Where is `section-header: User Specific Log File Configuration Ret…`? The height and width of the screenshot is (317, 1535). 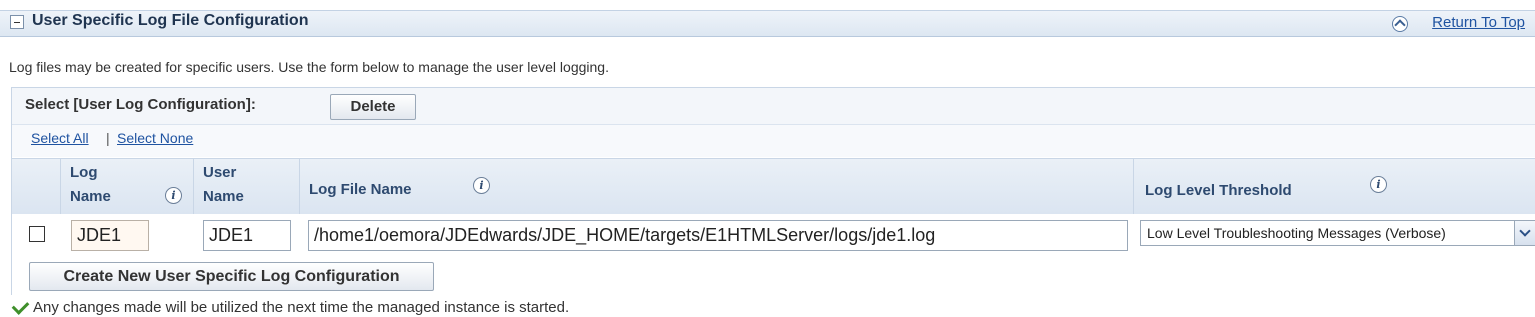 section-header: User Specific Log File Configuration Ret… is located at coordinates (767, 23).